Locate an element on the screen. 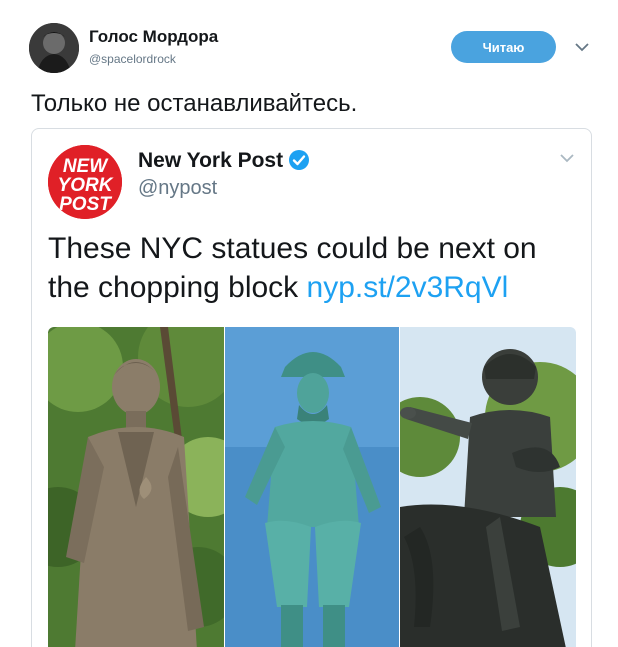 The image size is (618, 647). user-name: Голос Мордора is located at coordinates (153, 37).